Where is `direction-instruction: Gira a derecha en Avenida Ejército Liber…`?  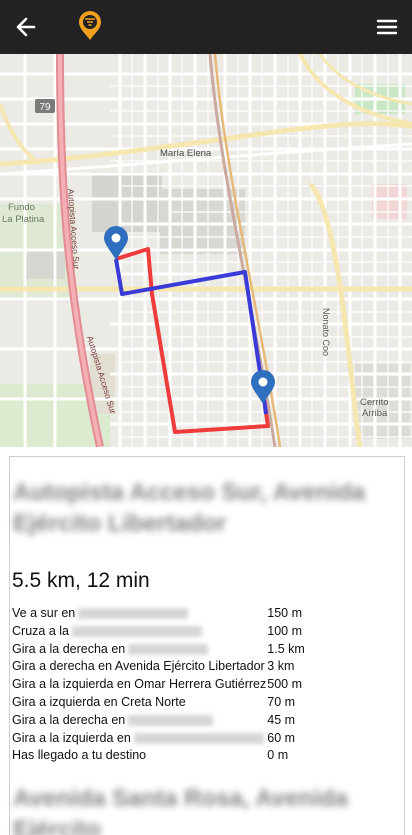 direction-instruction: Gira a derecha en Avenida Ejército Liber… is located at coordinates (138, 666).